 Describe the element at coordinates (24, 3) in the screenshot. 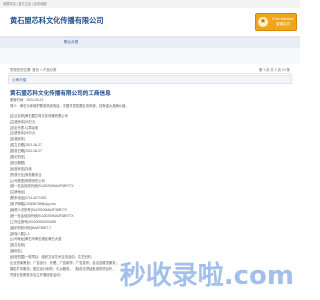

I see `top-links: 收藏本站 | 官方主页 | 站内地图` at that location.